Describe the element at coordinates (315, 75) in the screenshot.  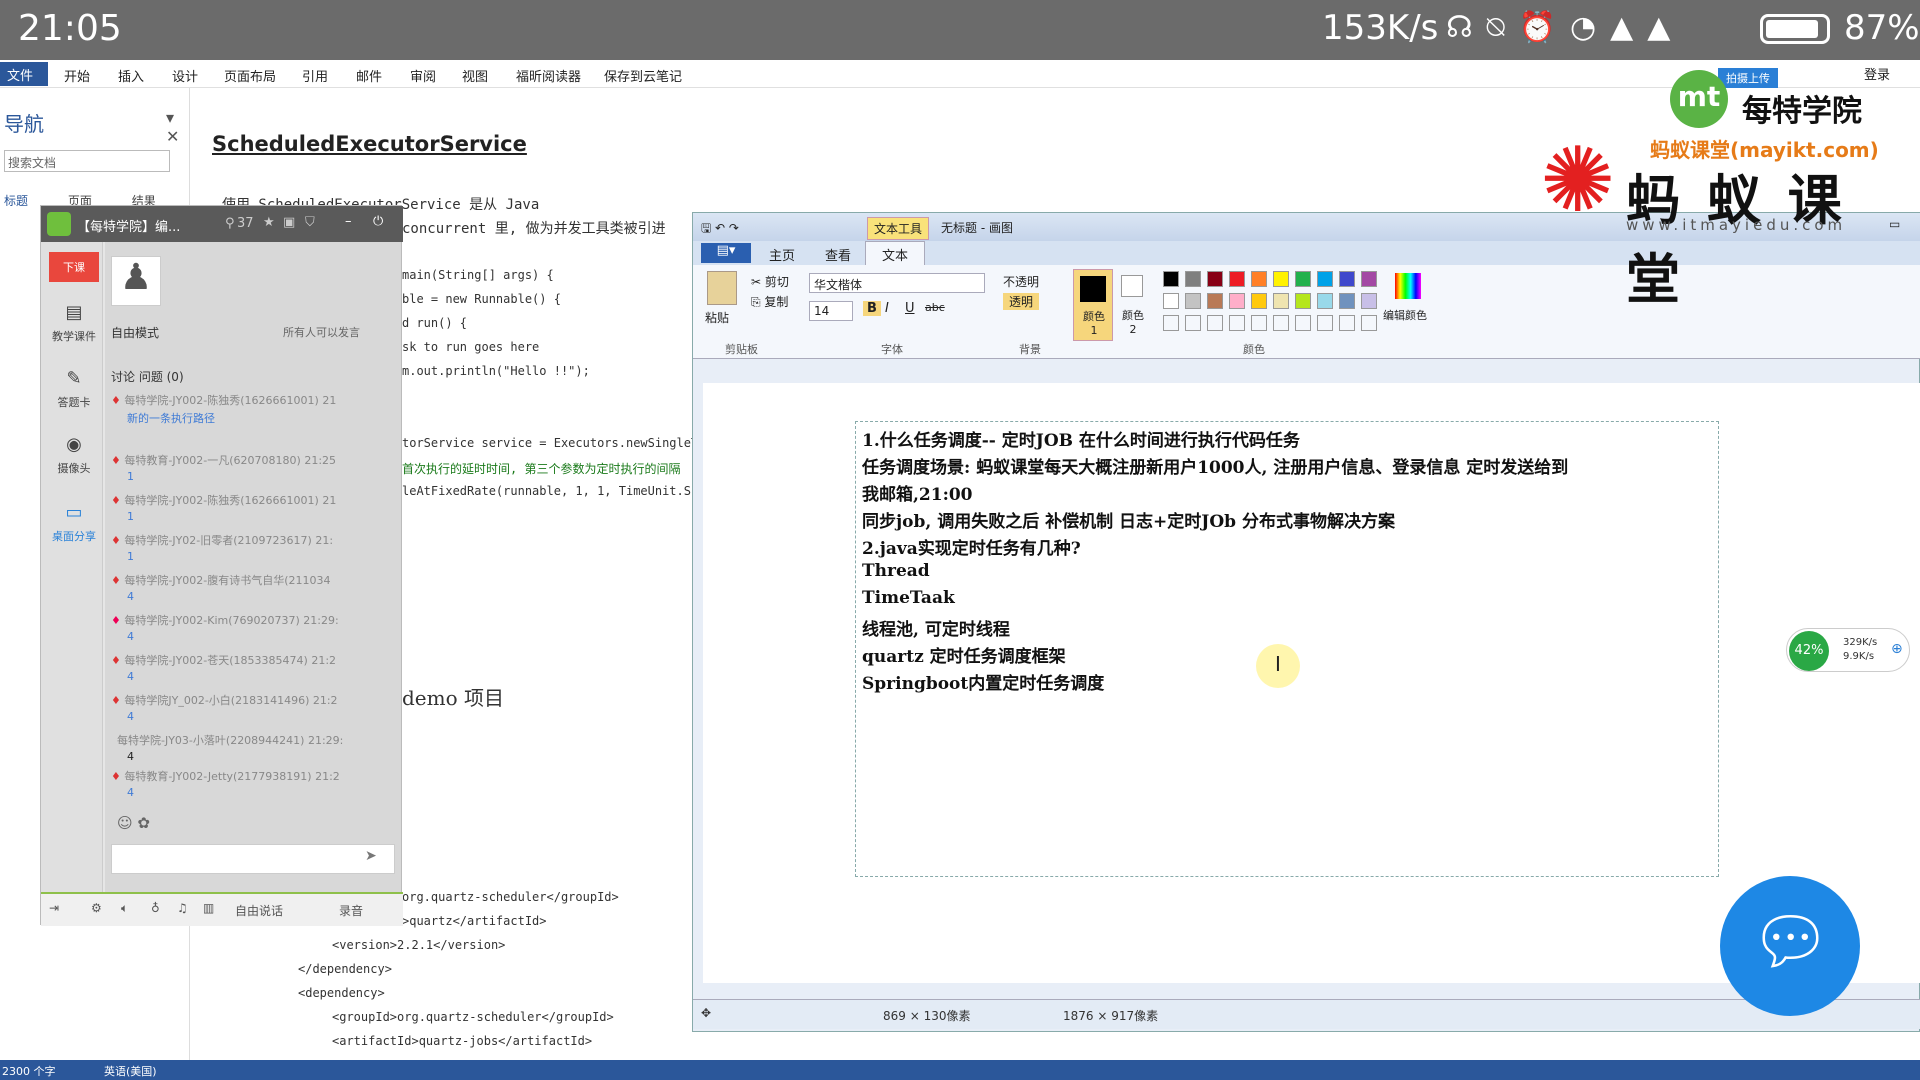
I see `menu-references: 引用` at that location.